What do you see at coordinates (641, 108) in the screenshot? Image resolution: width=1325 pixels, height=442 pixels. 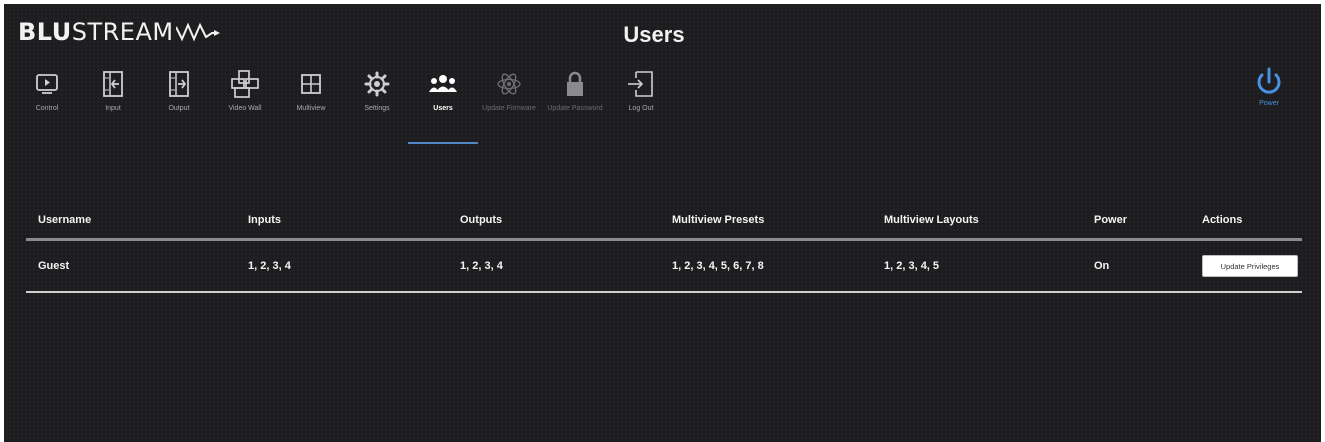 I see `nav-label-log-out: Log Out` at bounding box center [641, 108].